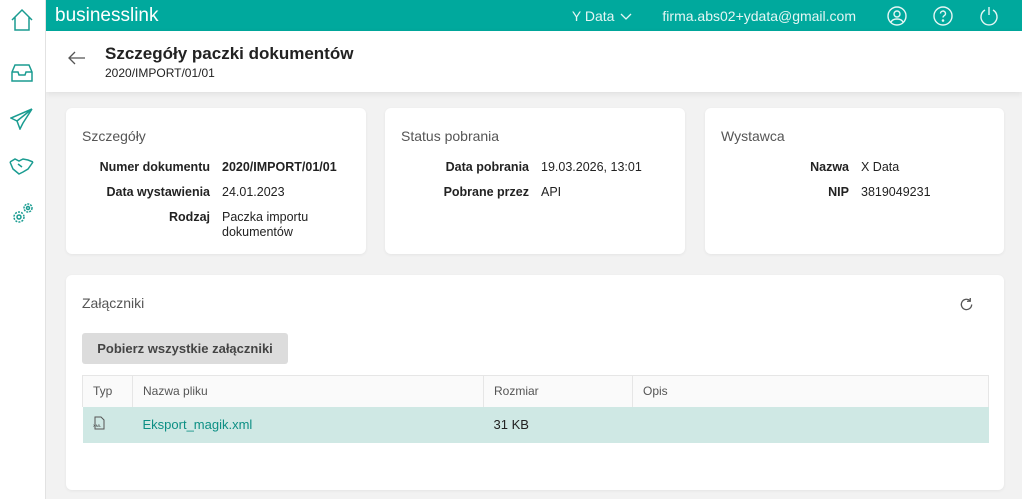 The height and width of the screenshot is (499, 1022). I want to click on column-header-filename: Nazwa pliku, so click(308, 391).